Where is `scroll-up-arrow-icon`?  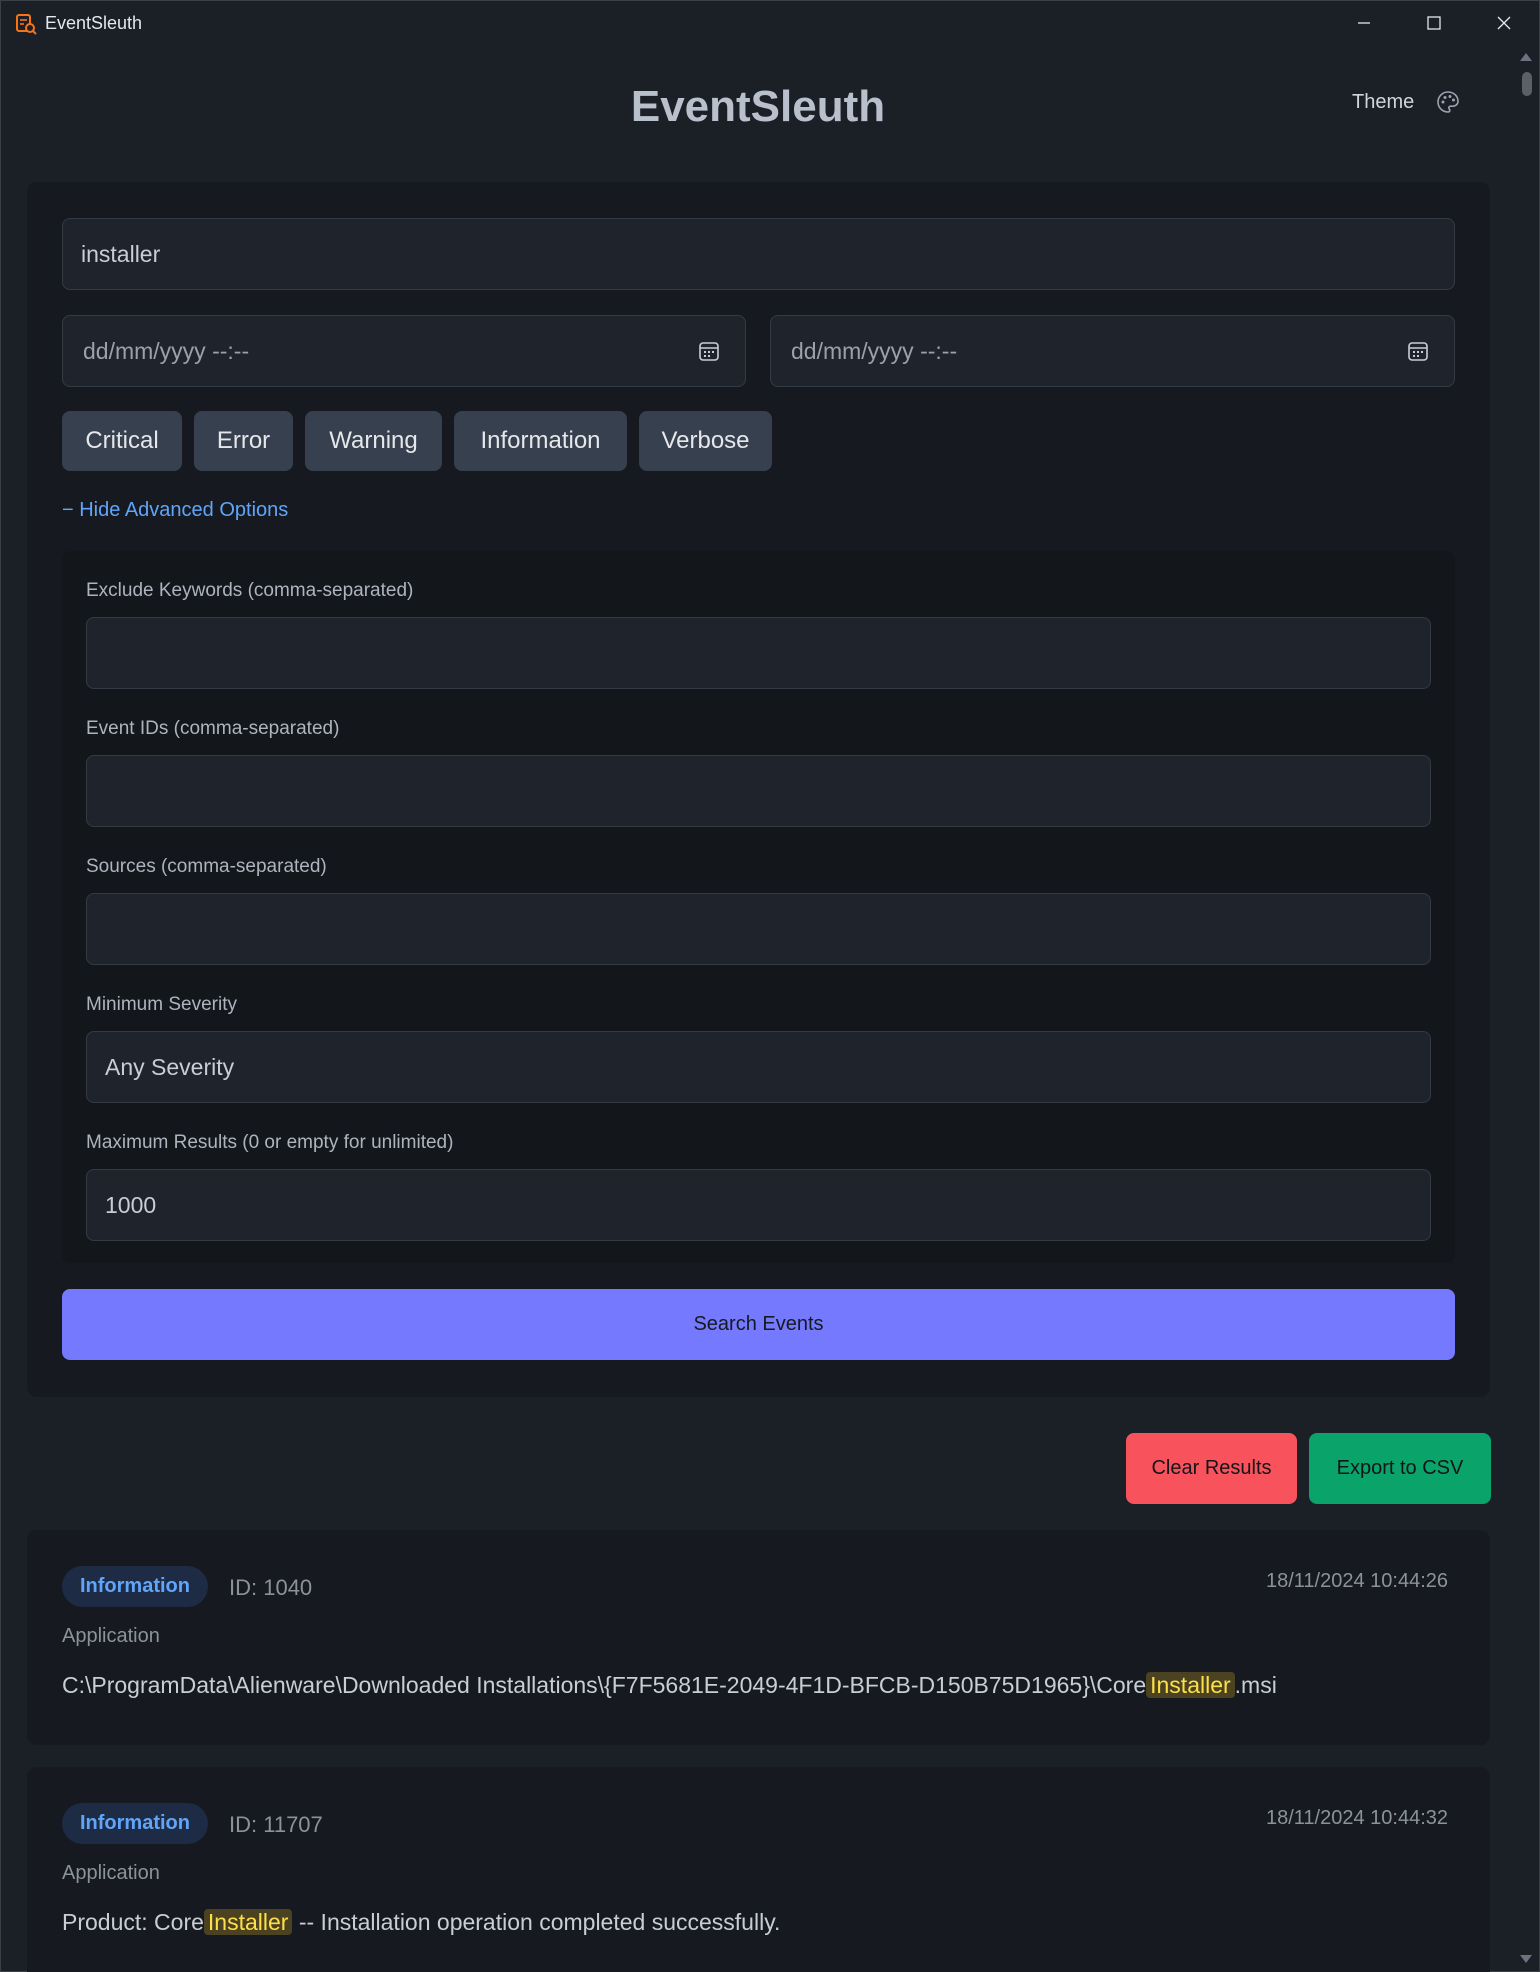
scroll-up-arrow-icon is located at coordinates (1526, 57).